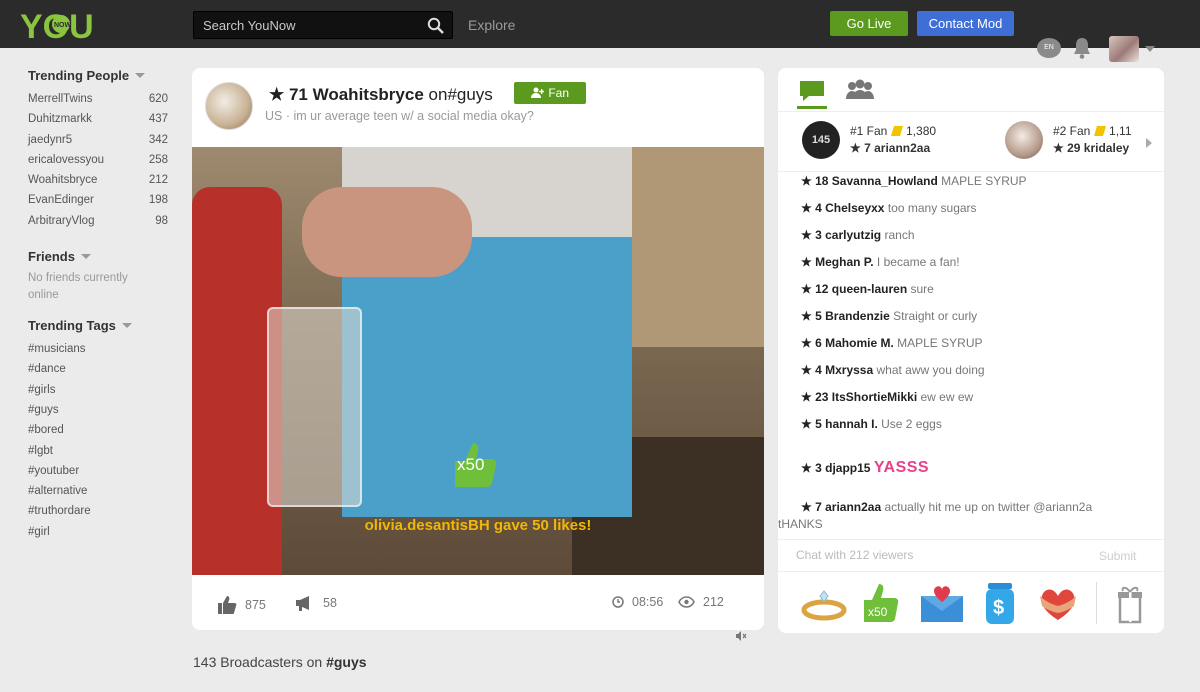 The image size is (1200, 692). What do you see at coordinates (860, 90) in the screenshot?
I see `users-icon` at bounding box center [860, 90].